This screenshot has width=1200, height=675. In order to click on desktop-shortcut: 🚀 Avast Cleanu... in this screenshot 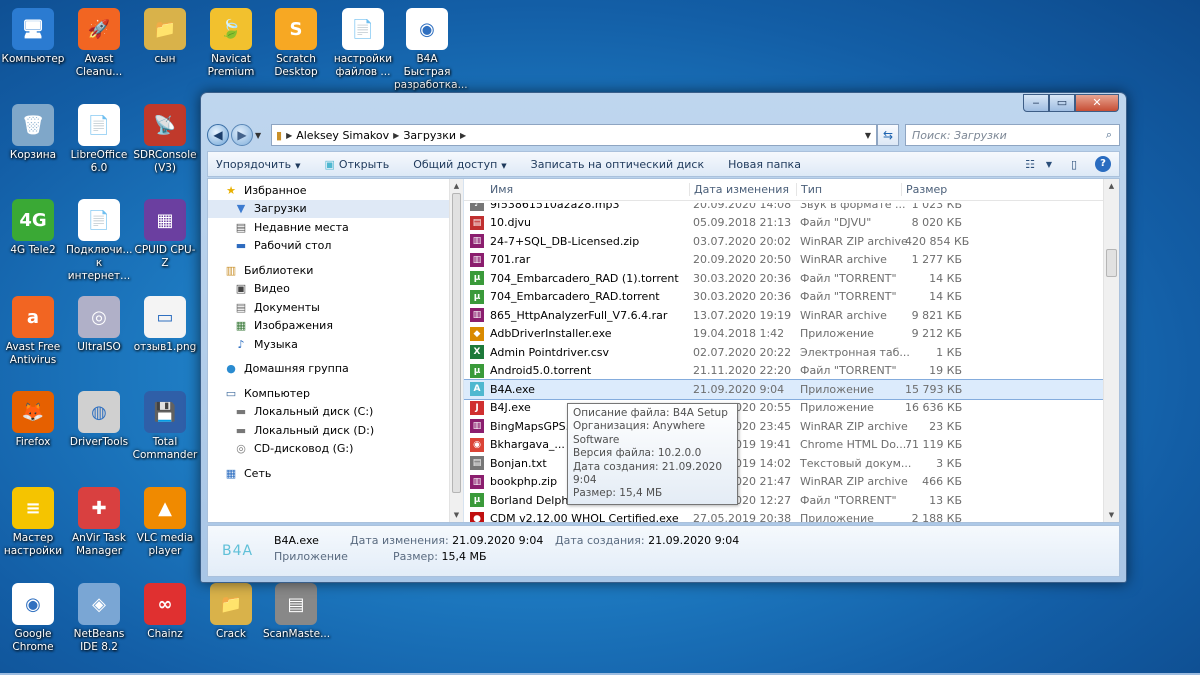, I will do `click(99, 43)`.